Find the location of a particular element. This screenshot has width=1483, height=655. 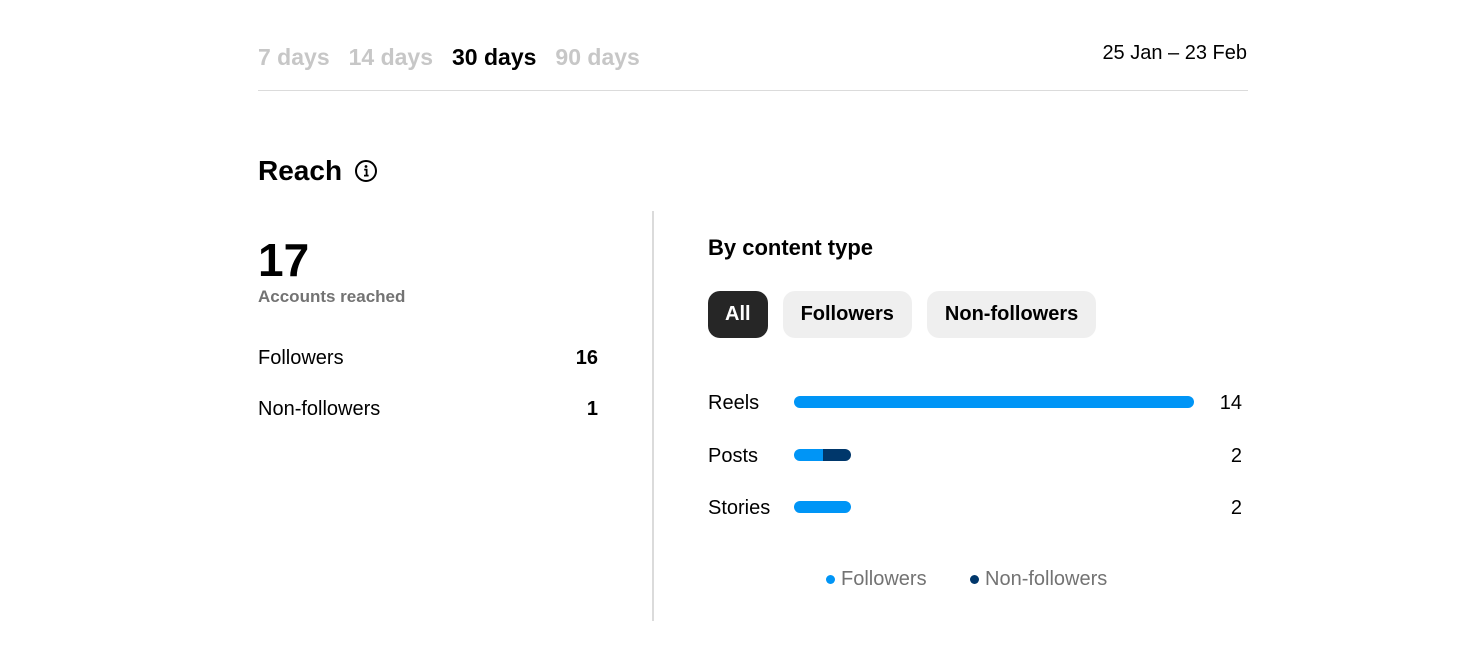

legend-label: Followers is located at coordinates (884, 579).